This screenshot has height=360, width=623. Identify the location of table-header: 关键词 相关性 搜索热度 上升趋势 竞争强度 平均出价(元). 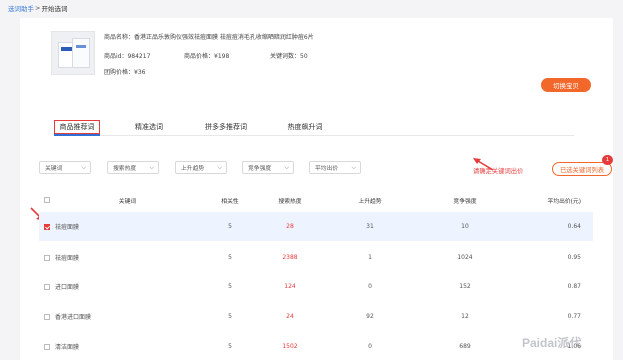
(316, 200).